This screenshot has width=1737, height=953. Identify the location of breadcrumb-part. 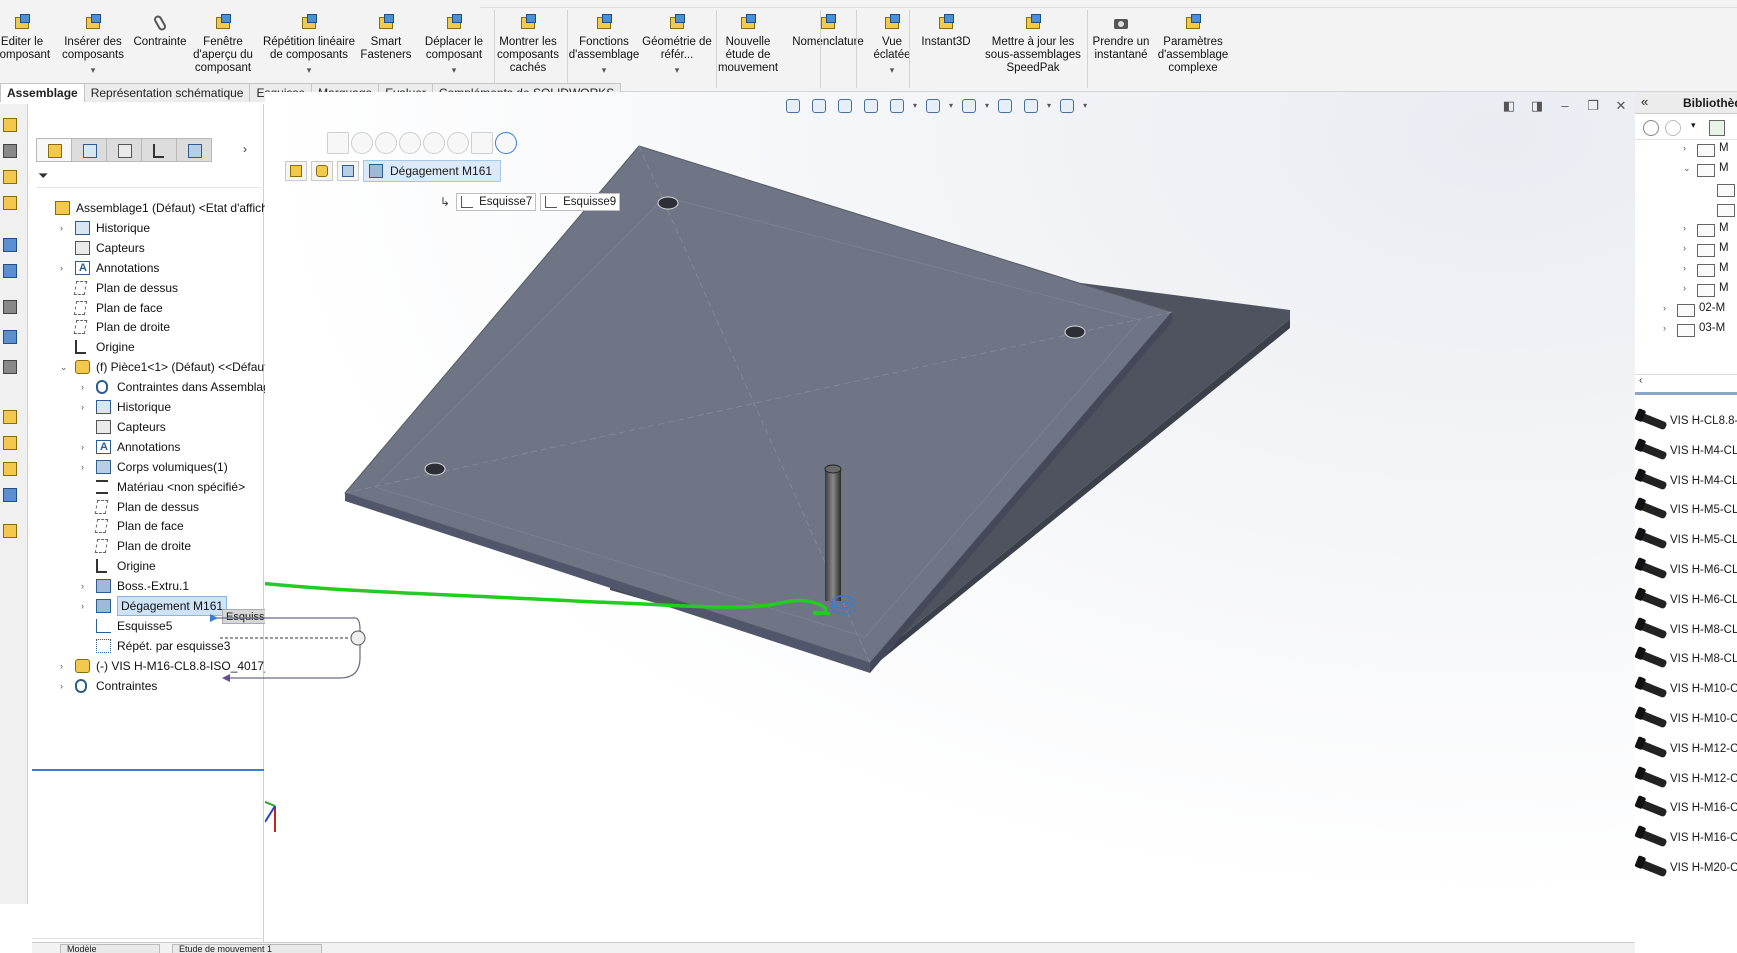
(348, 171).